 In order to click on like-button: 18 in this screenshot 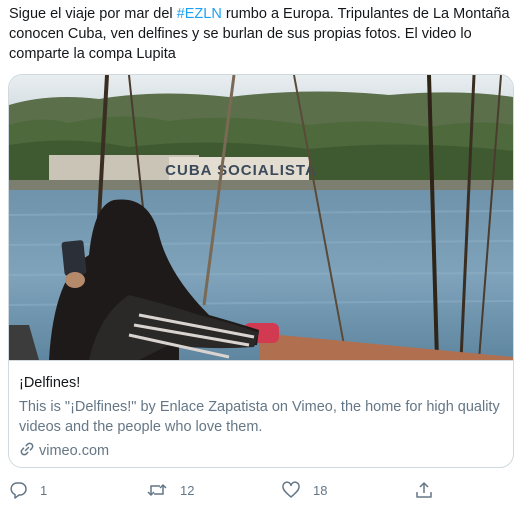, I will do `click(304, 490)`.